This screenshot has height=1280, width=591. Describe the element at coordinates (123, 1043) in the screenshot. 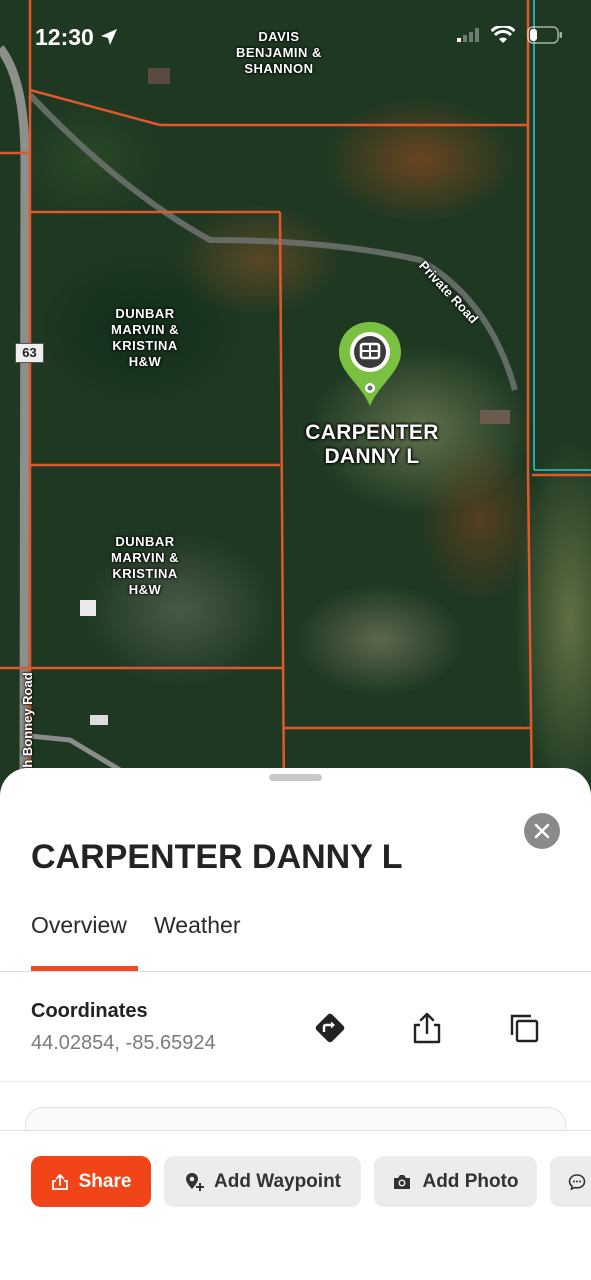

I see `coordinates-value: 44.02854, -85.65924` at that location.